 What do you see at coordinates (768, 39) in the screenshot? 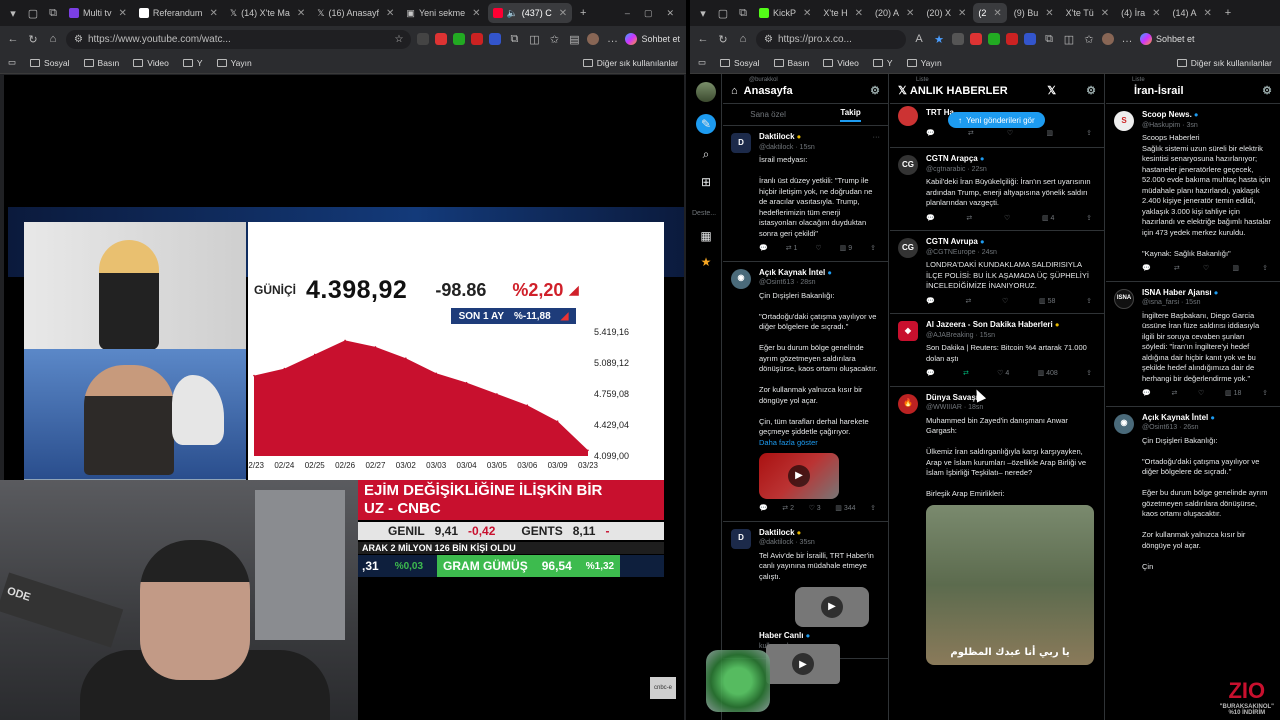
I see `site-info-icon: ⚙` at bounding box center [768, 39].